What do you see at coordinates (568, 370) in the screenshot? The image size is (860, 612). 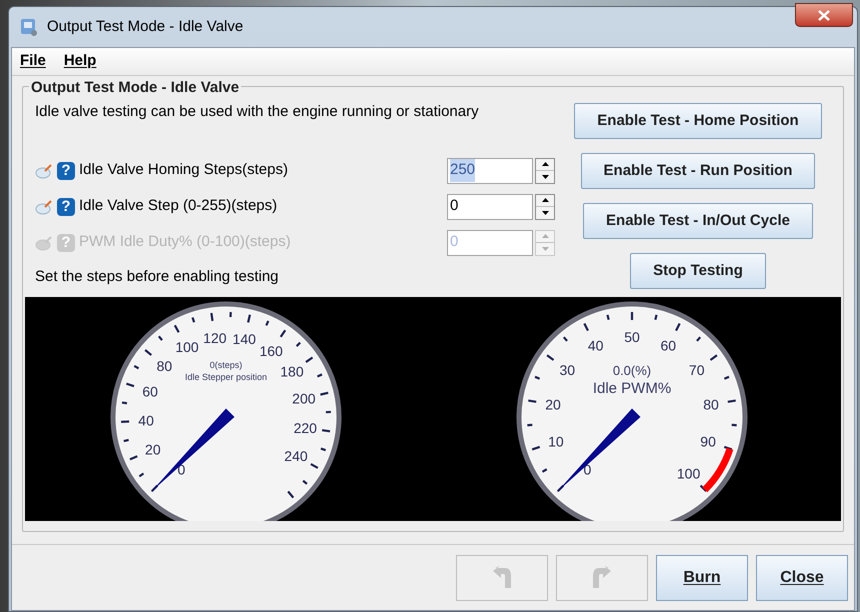 I see `scale-label: 30` at bounding box center [568, 370].